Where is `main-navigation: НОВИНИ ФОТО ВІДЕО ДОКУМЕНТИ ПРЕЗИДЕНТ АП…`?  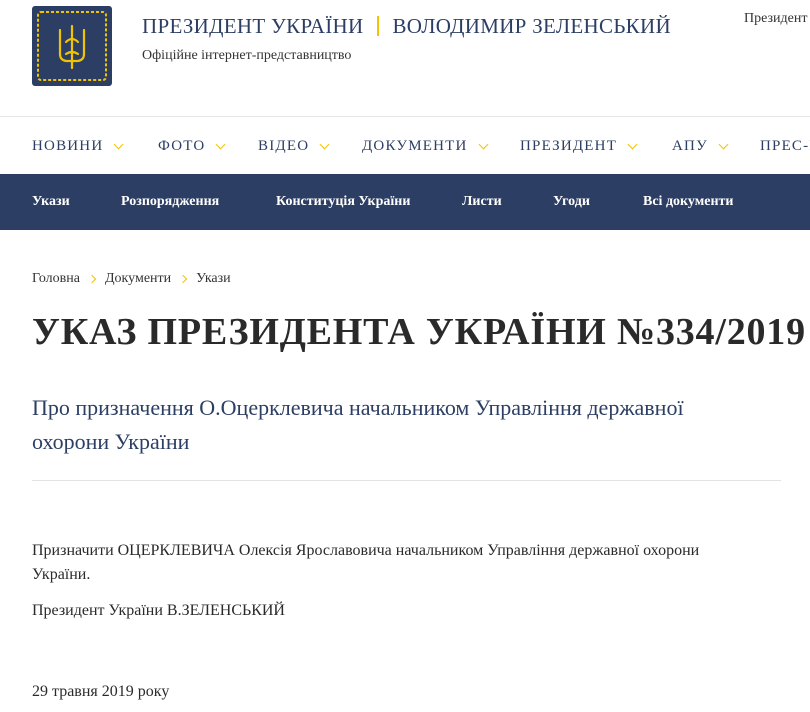 main-navigation: НОВИНИ ФОТО ВІДЕО ДОКУМЕНТИ ПРЕЗИДЕНТ АП… is located at coordinates (405, 145).